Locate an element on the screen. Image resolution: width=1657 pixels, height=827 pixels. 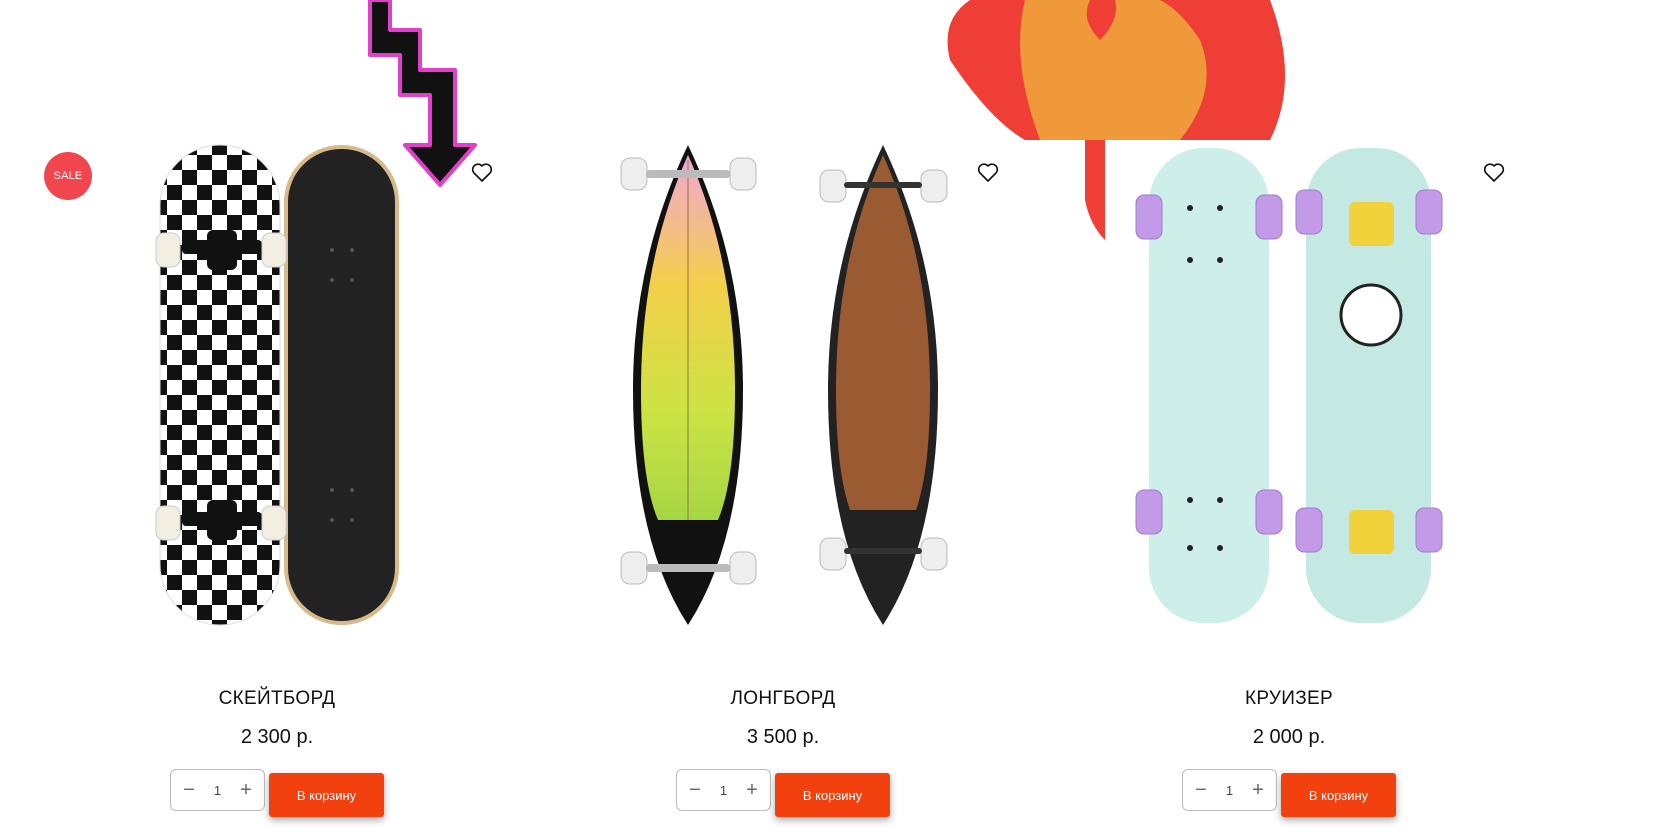
longboard-illustration is located at coordinates (784, 385).